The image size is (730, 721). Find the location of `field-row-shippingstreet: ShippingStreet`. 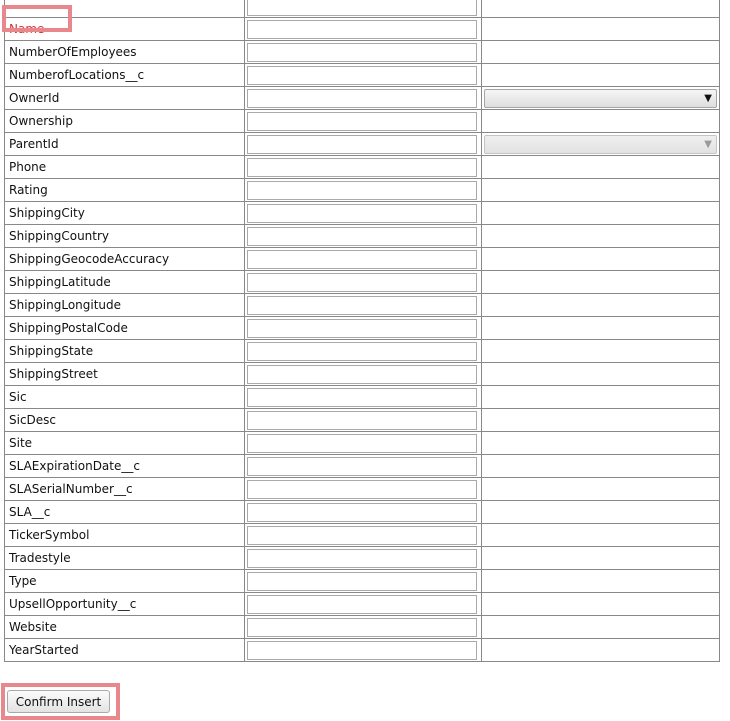

field-row-shippingstreet: ShippingStreet is located at coordinates (362, 374).